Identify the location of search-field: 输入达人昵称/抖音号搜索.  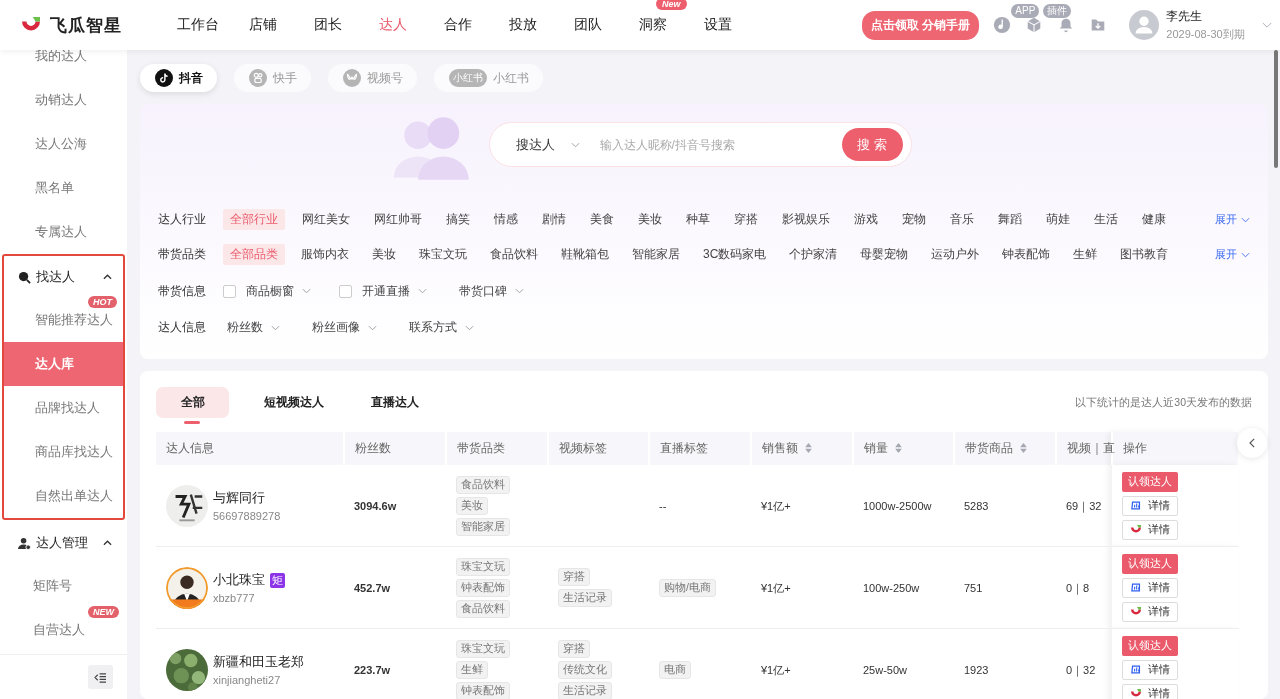
(719, 144).